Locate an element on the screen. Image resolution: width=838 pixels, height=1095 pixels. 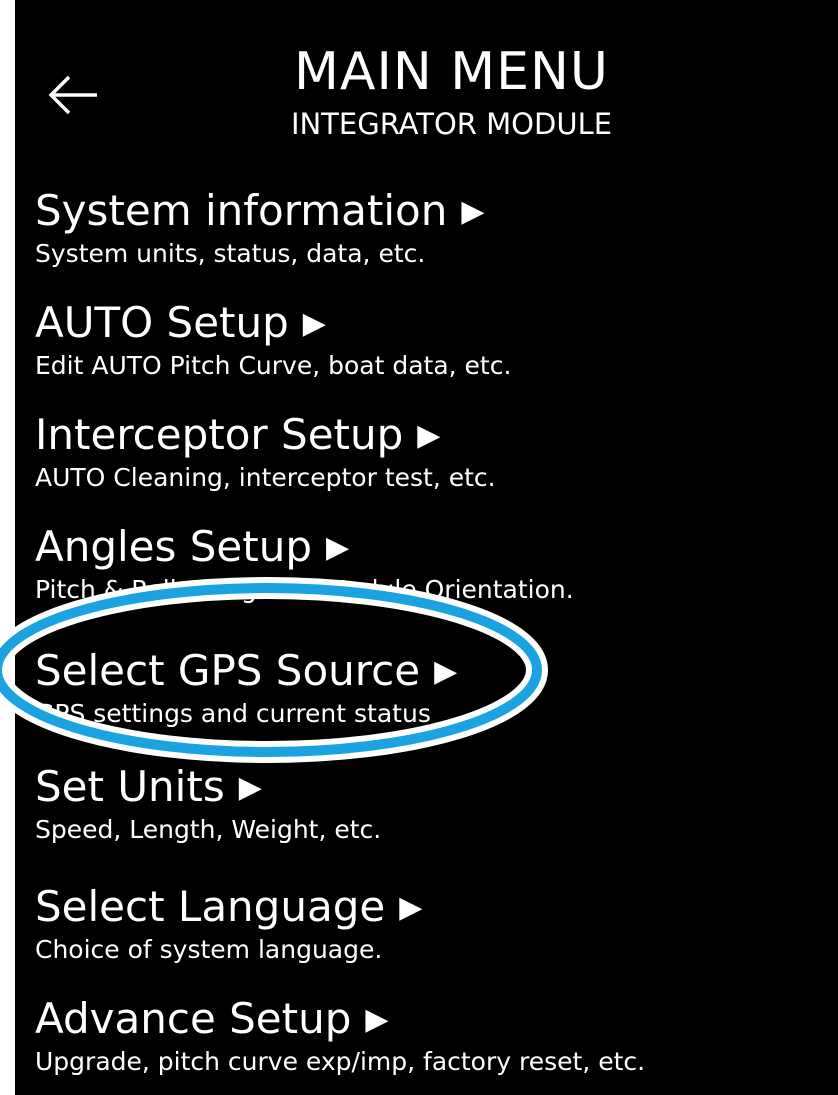
menu-item-description: Speed, Length, Weight, etc. is located at coordinates (208, 829).